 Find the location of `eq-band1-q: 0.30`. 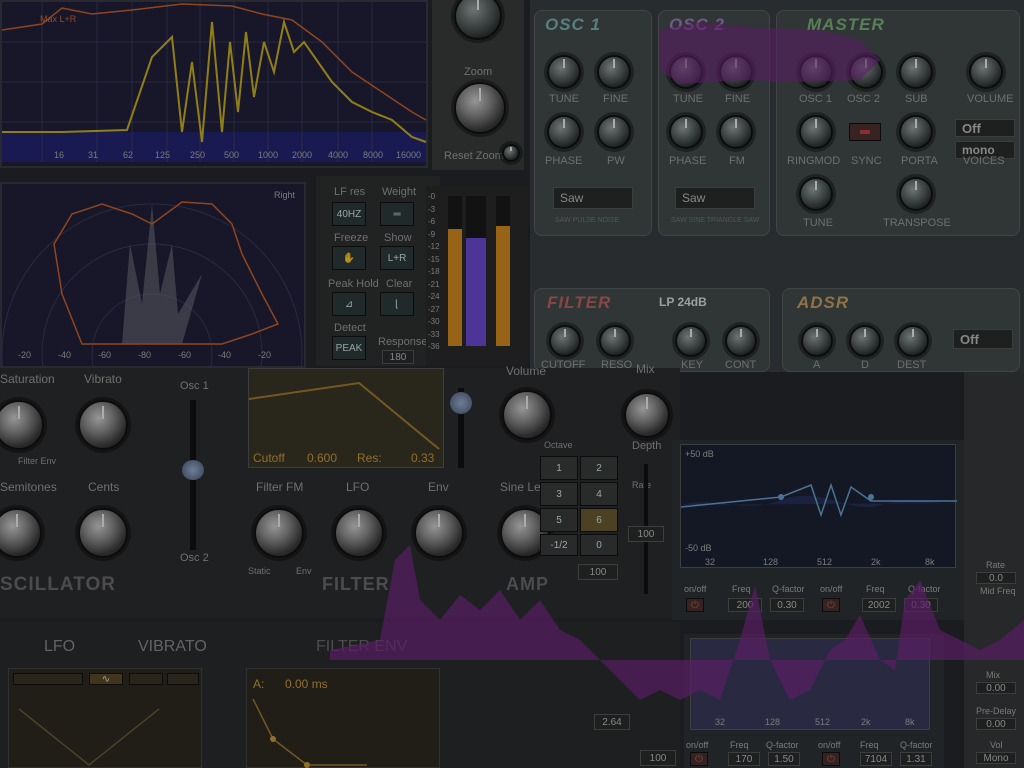

eq-band1-q: 0.30 is located at coordinates (787, 605).